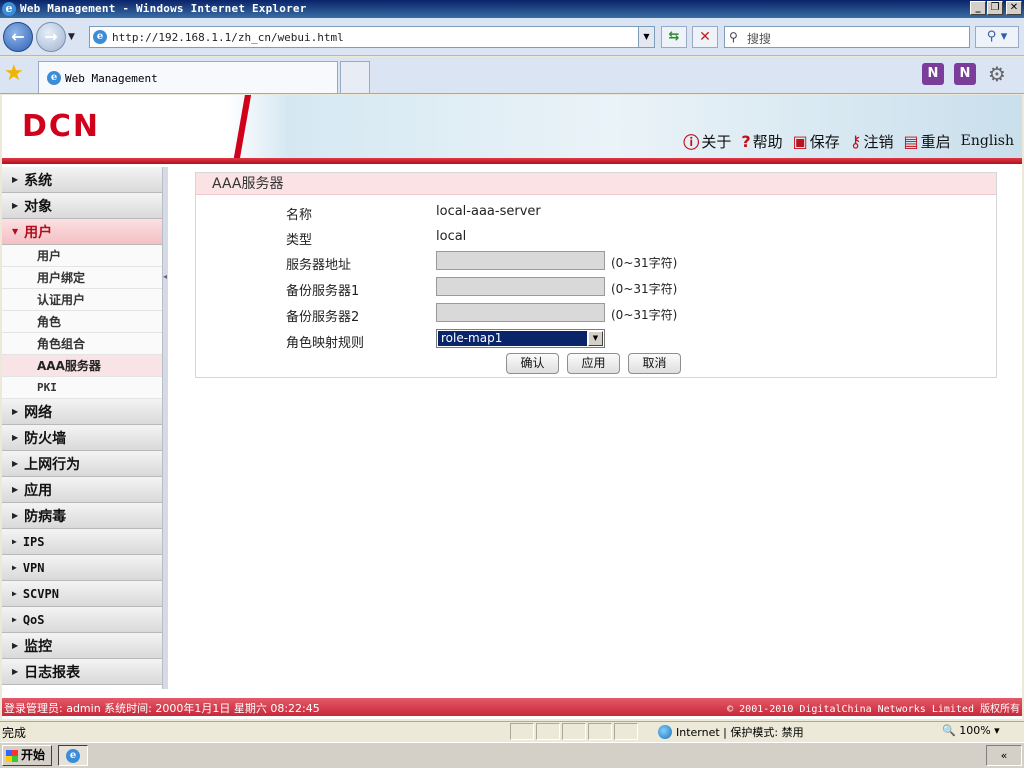 The width and height of the screenshot is (1024, 768). I want to click on sidebar-item-object: ▶ 对象, so click(82, 206).